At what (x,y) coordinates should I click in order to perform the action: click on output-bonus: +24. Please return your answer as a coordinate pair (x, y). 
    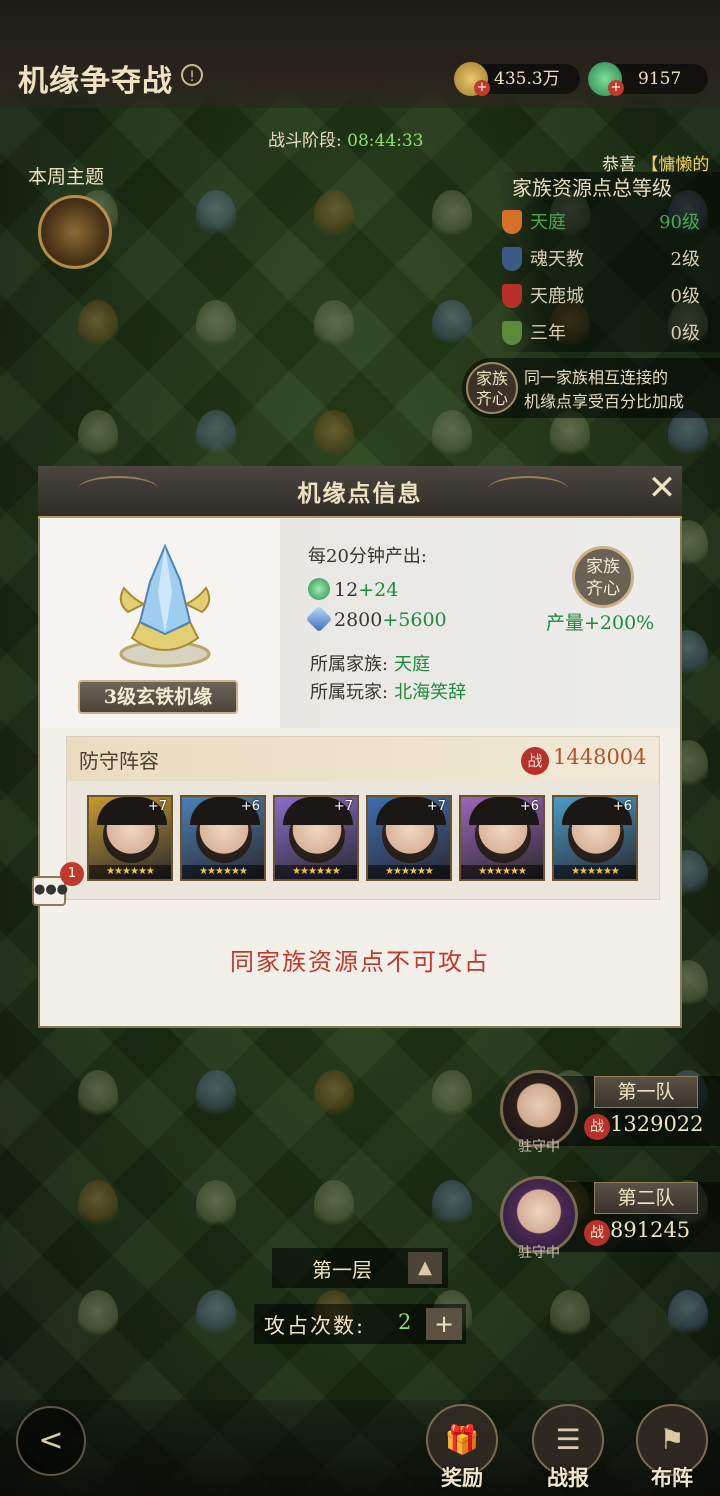
    Looking at the image, I should click on (378, 590).